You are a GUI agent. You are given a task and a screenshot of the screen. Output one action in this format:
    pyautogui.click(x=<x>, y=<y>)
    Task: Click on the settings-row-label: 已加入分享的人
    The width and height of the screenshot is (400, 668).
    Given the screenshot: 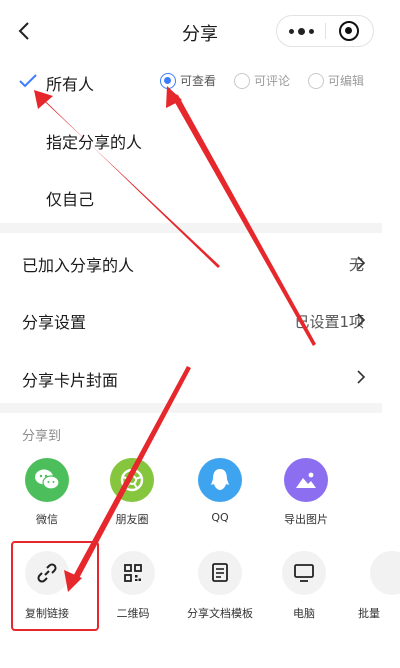 What is the action you would take?
    pyautogui.click(x=78, y=265)
    